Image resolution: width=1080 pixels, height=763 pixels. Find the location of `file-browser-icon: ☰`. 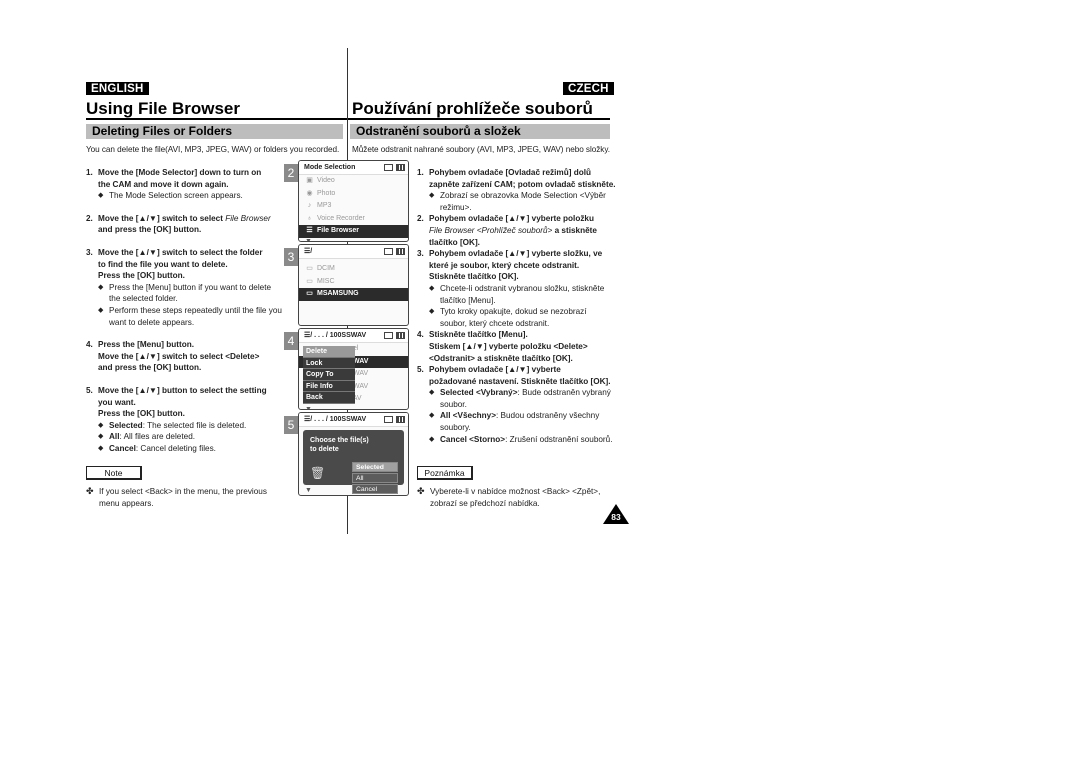

file-browser-icon: ☰ is located at coordinates (309, 230).